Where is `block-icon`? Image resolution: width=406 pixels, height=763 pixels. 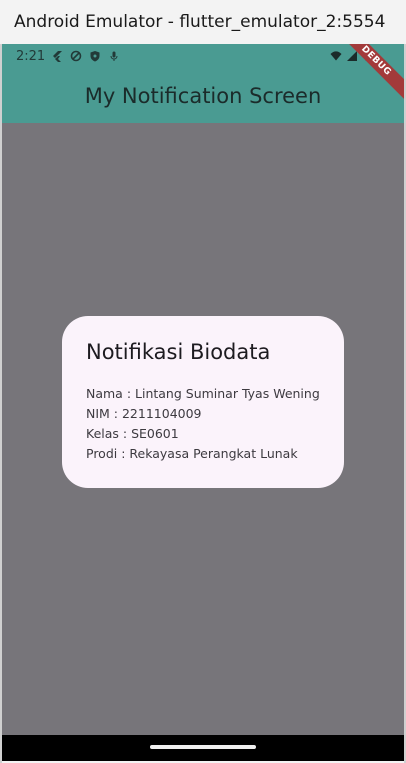
block-icon is located at coordinates (76, 56).